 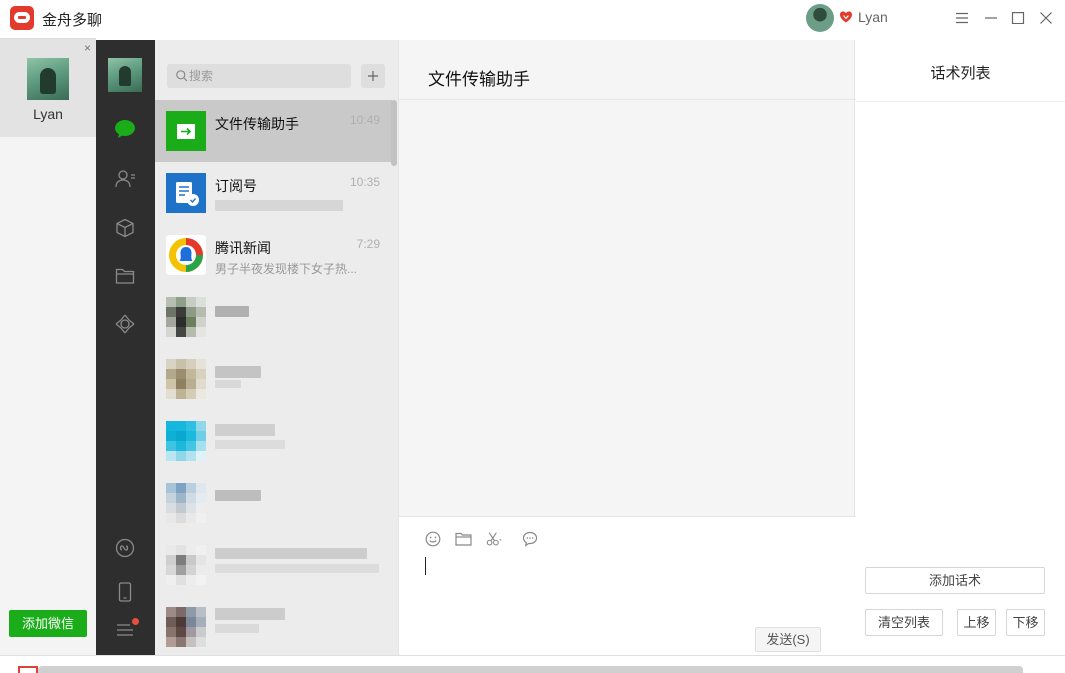 I want to click on account-column: Lyan × 添加微信, so click(x=48, y=346).